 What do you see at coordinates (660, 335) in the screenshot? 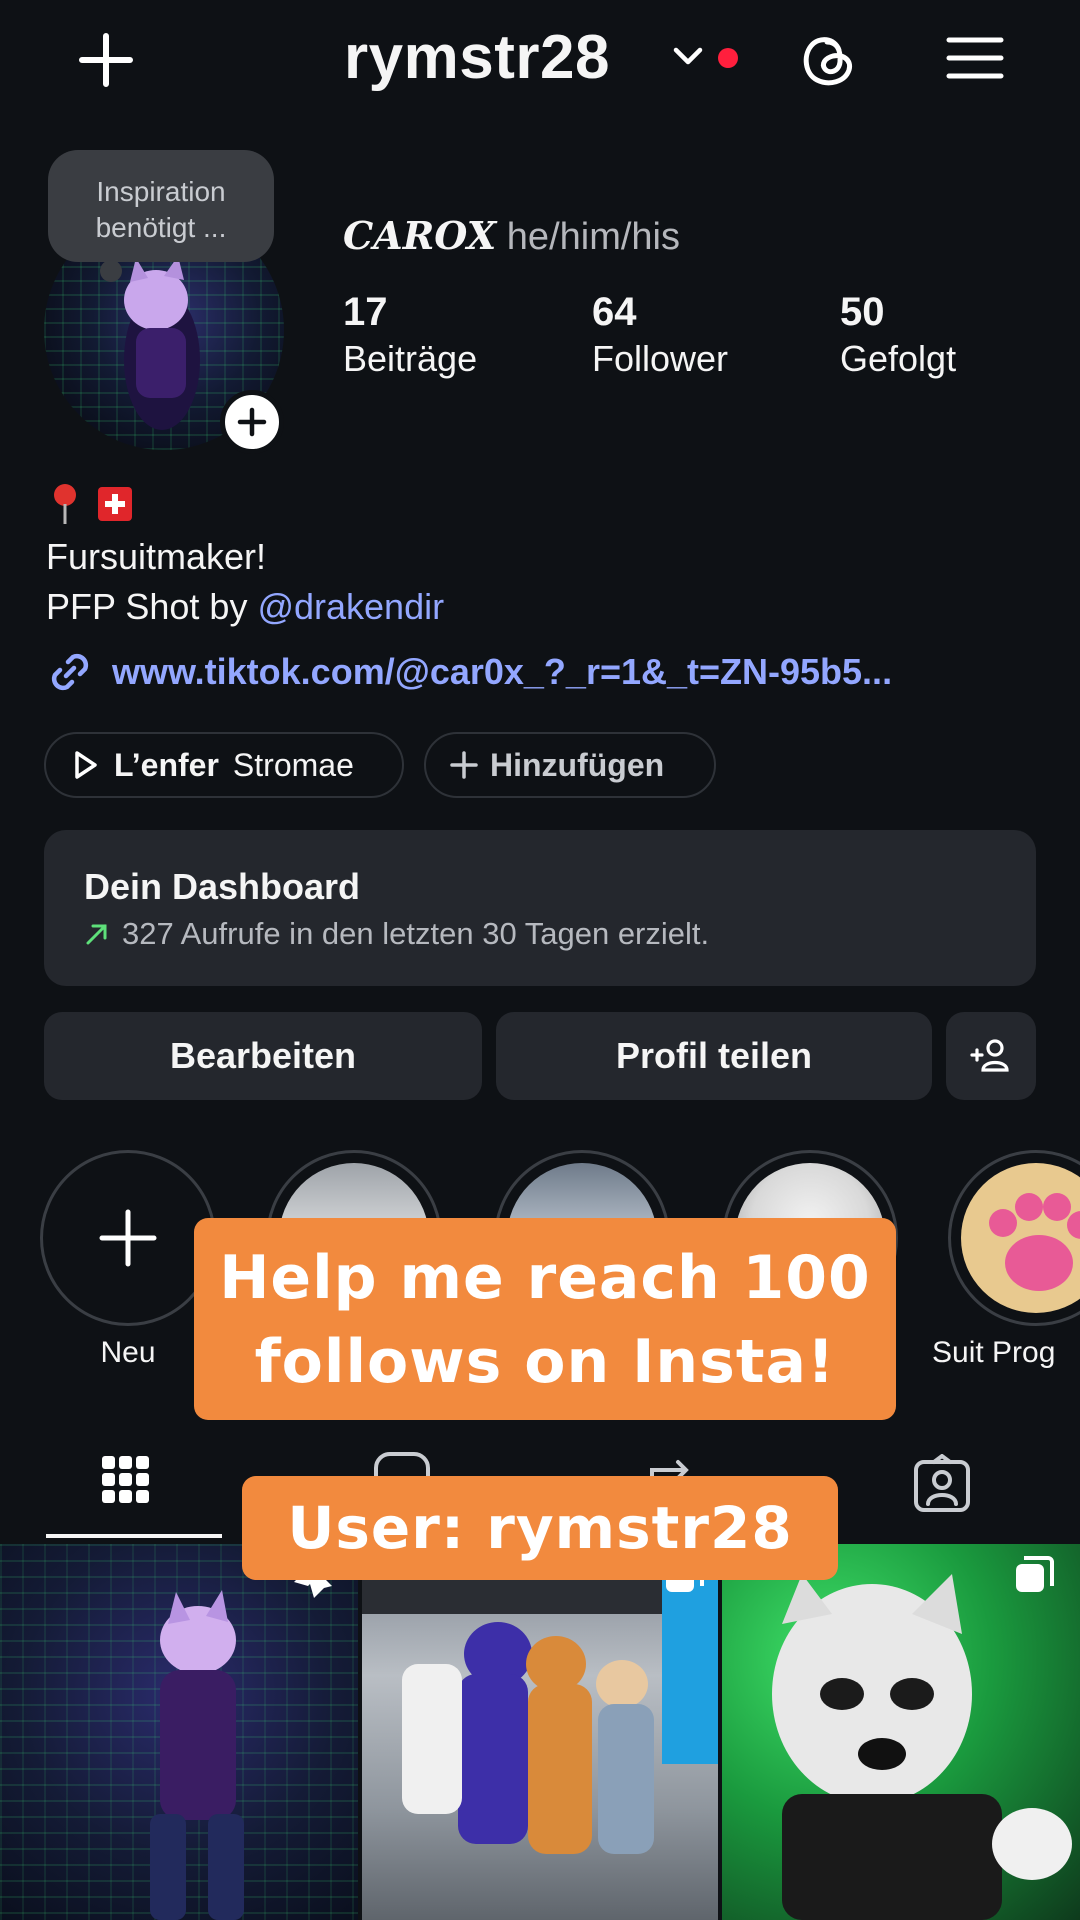
I see `stat-followers: 64 Follower` at bounding box center [660, 335].